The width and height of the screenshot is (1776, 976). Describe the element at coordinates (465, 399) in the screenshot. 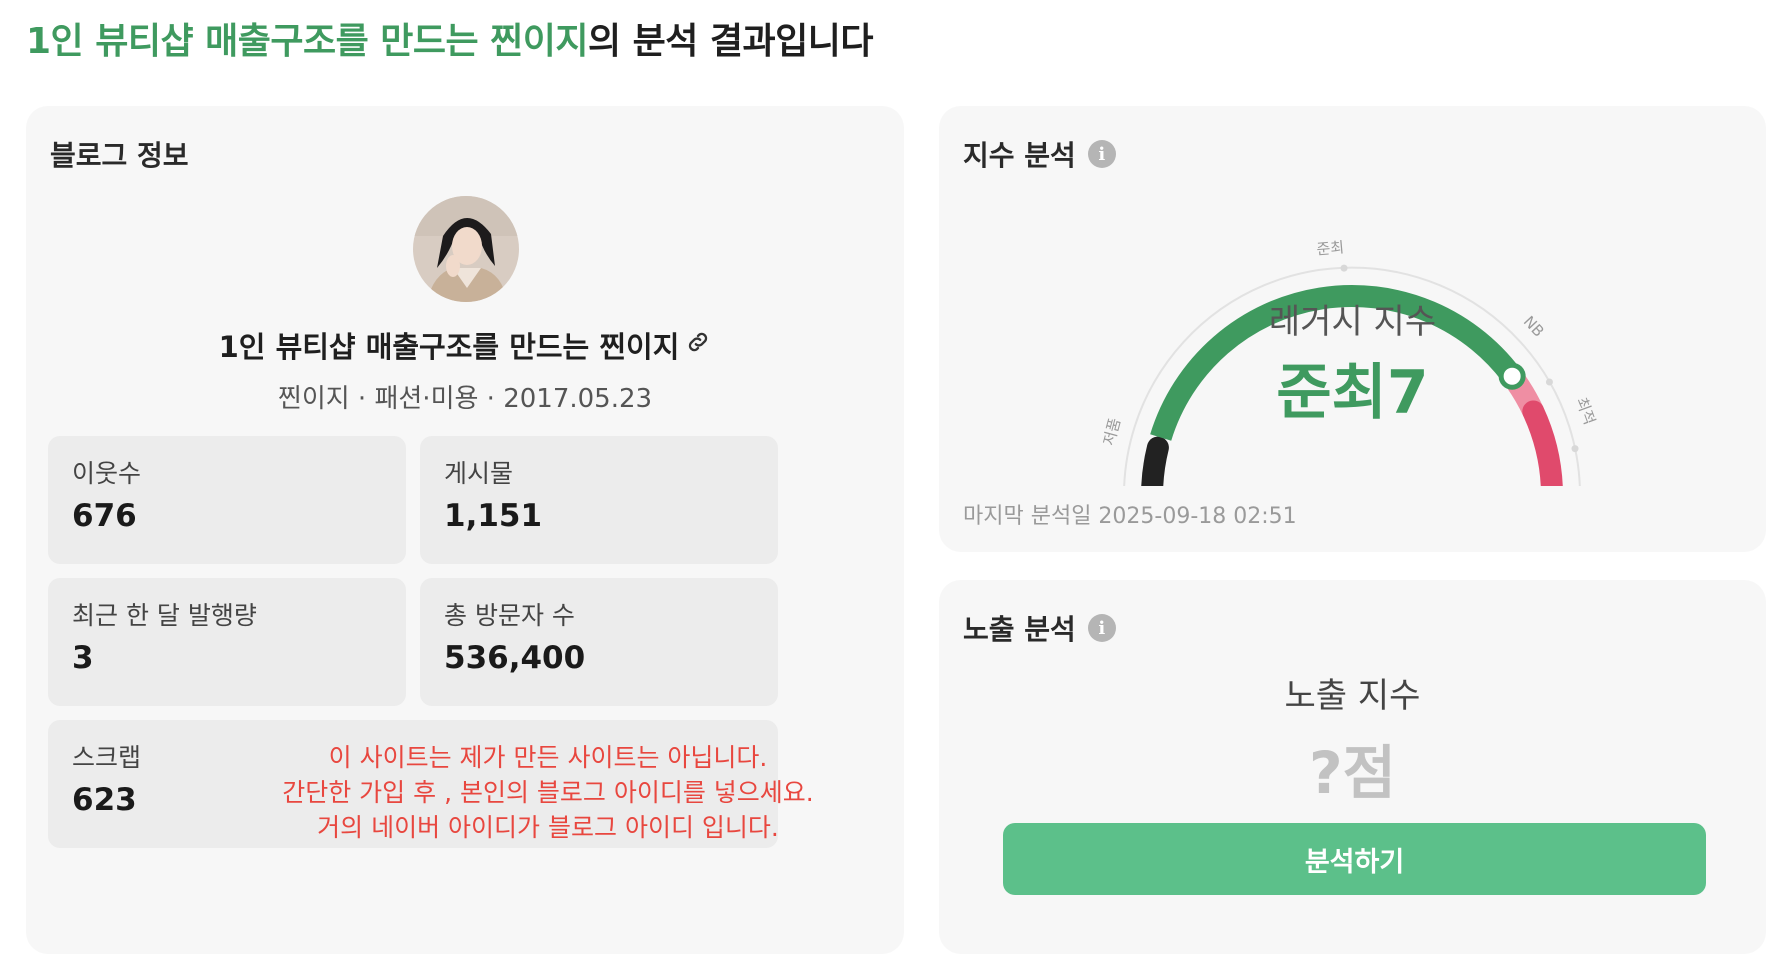

I see `blog-meta: 찐이지 · 패션·미용 · 2017.05.23` at that location.